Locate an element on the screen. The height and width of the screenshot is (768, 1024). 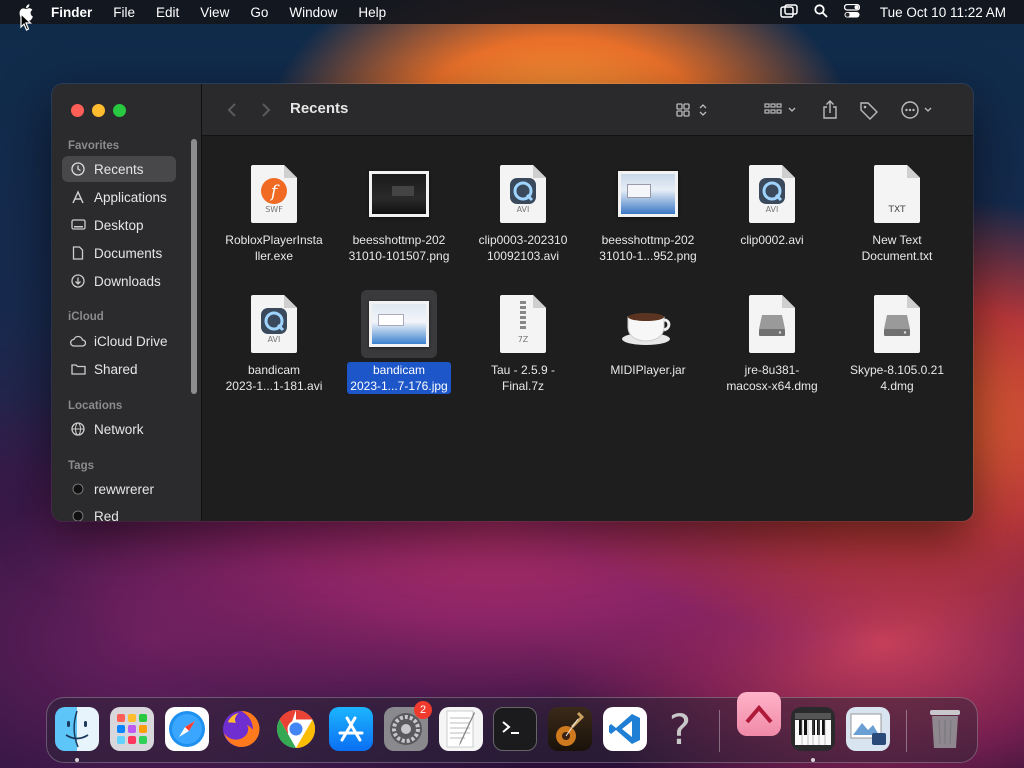
minimize-button is located at coordinates (98, 110).